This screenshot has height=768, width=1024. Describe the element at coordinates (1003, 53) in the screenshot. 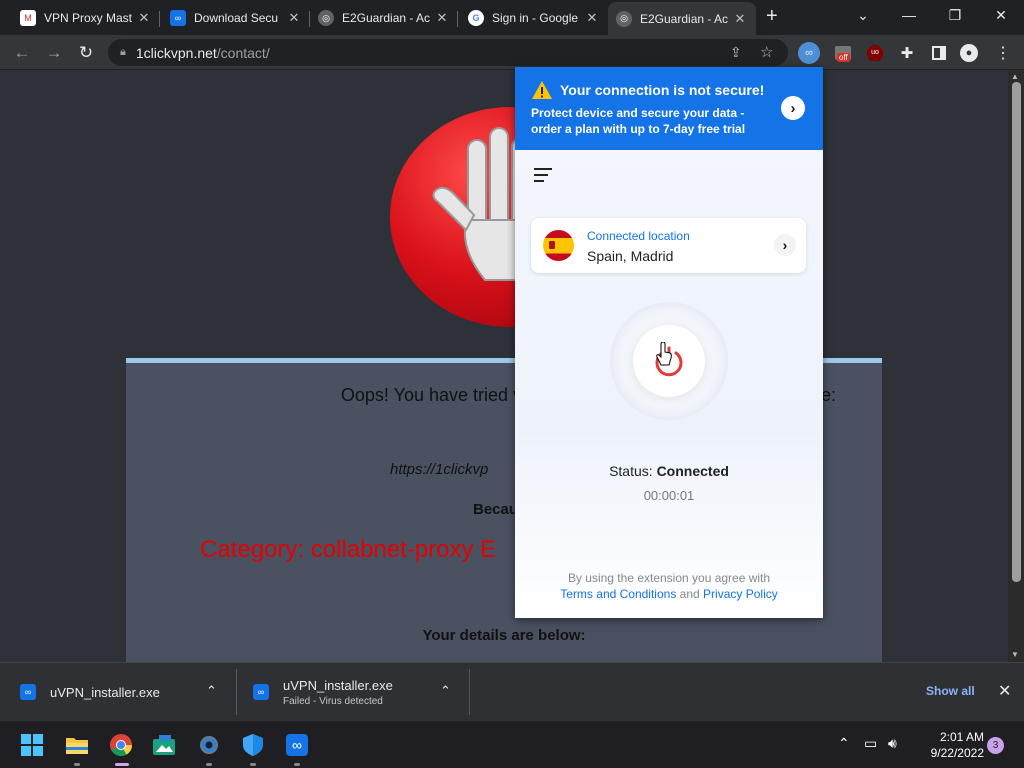

I see `menu-kebab-icon: ⋮` at that location.